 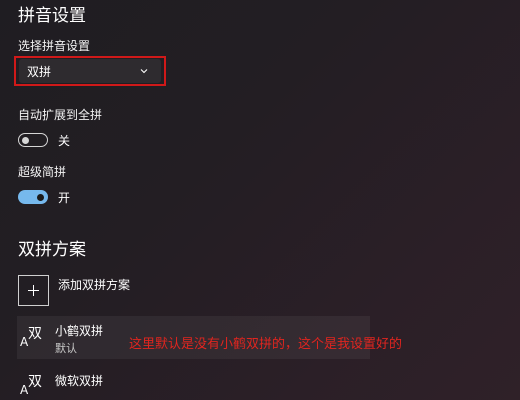 I want to click on page-title: 拼音设置, so click(x=52, y=16).